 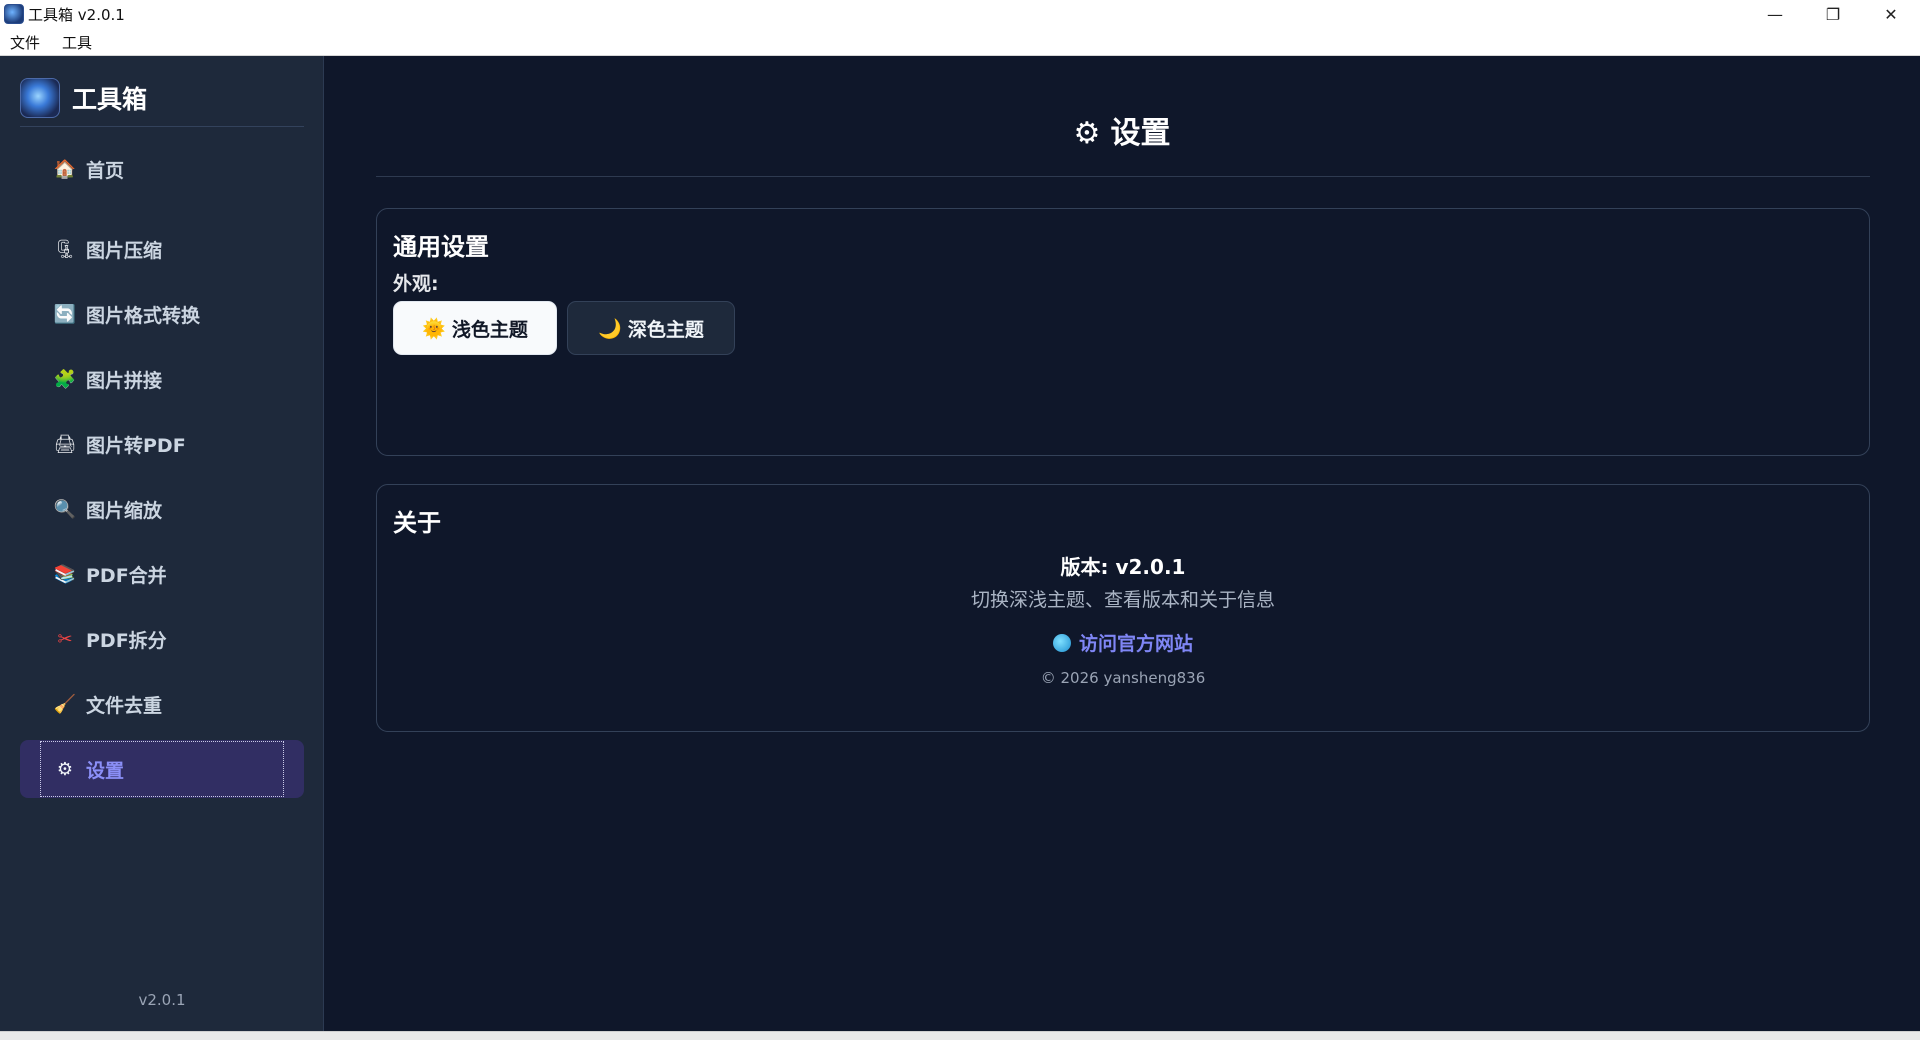 I want to click on puzzle-icon: 🧩, so click(x=65, y=379).